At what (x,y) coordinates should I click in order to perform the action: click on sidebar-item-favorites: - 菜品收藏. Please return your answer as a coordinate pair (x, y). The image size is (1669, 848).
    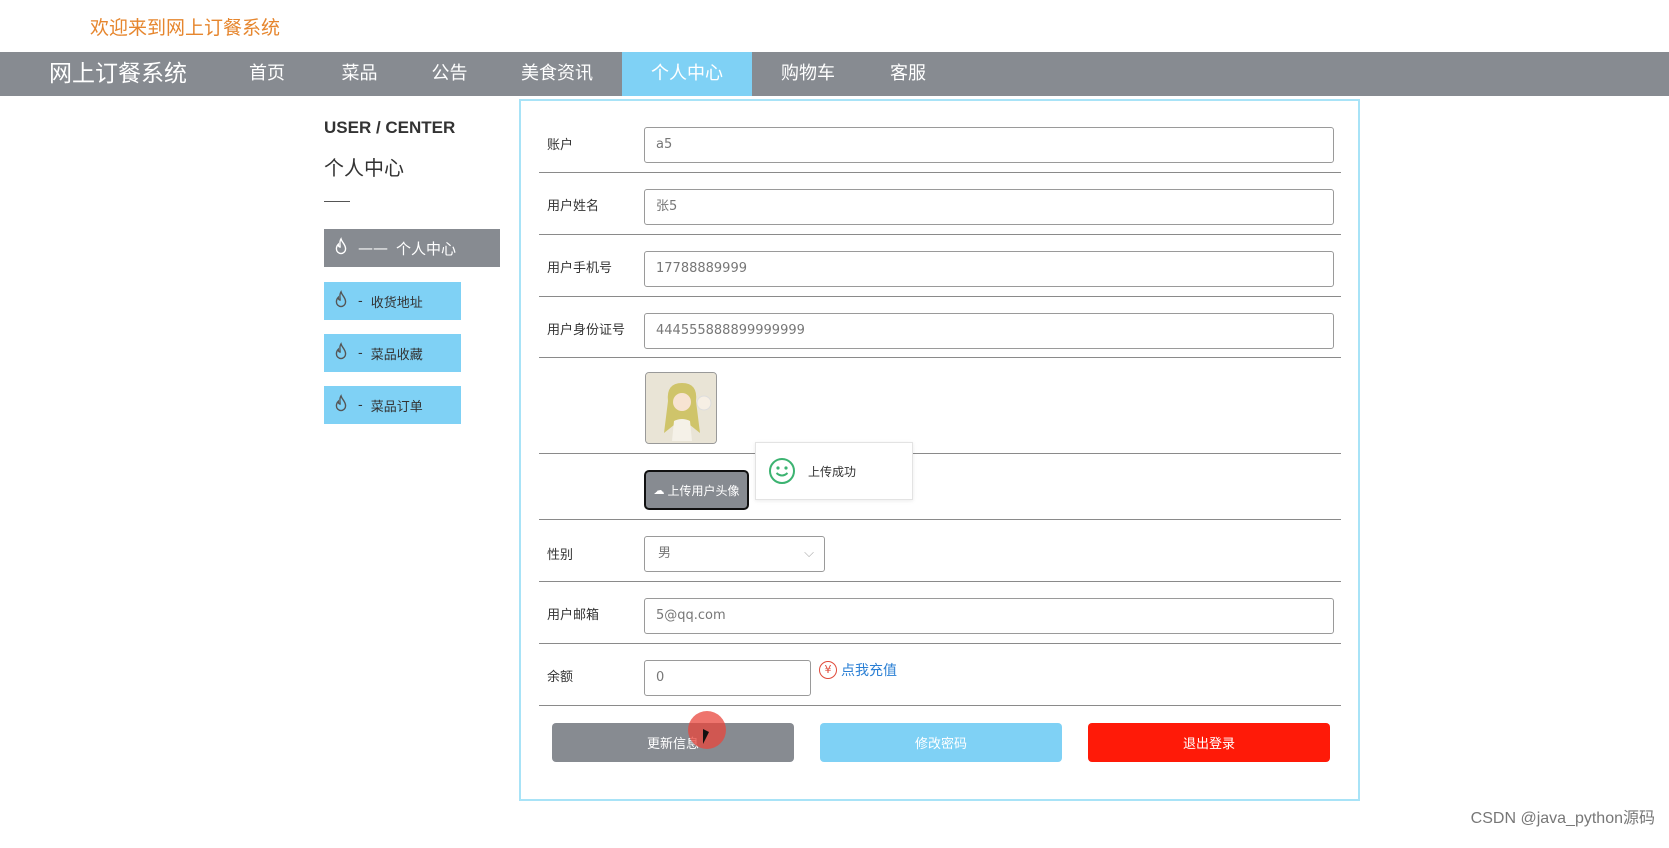
    Looking at the image, I should click on (392, 353).